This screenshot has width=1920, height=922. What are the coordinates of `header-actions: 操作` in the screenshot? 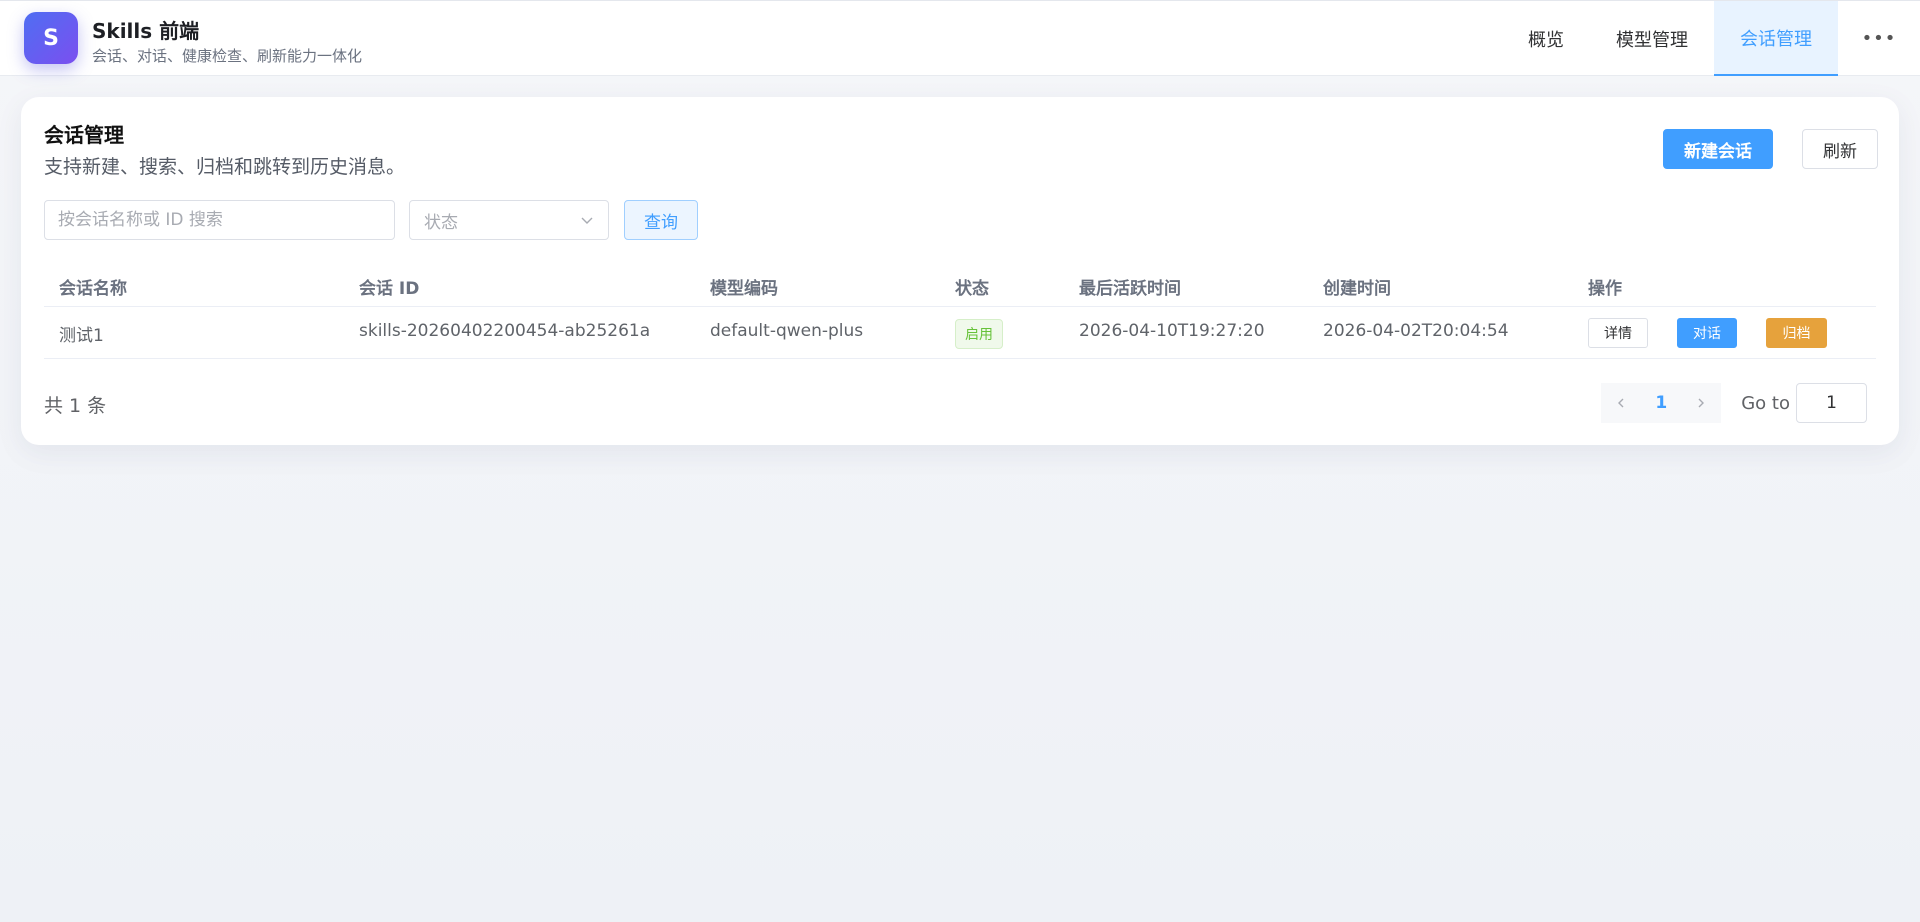 It's located at (1605, 289).